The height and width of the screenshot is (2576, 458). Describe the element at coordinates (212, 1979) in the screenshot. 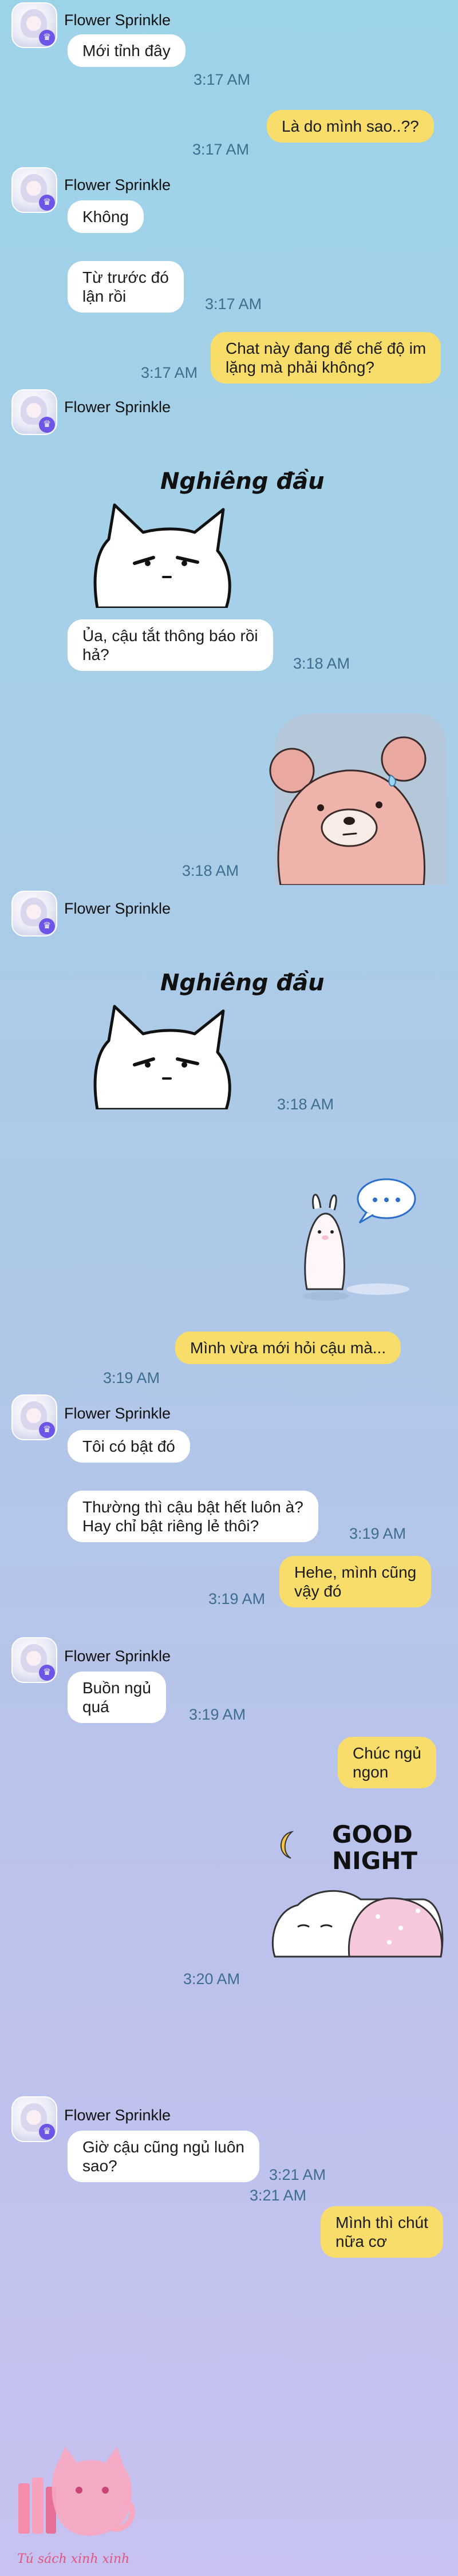

I see `message-time: 3:20 AM` at that location.